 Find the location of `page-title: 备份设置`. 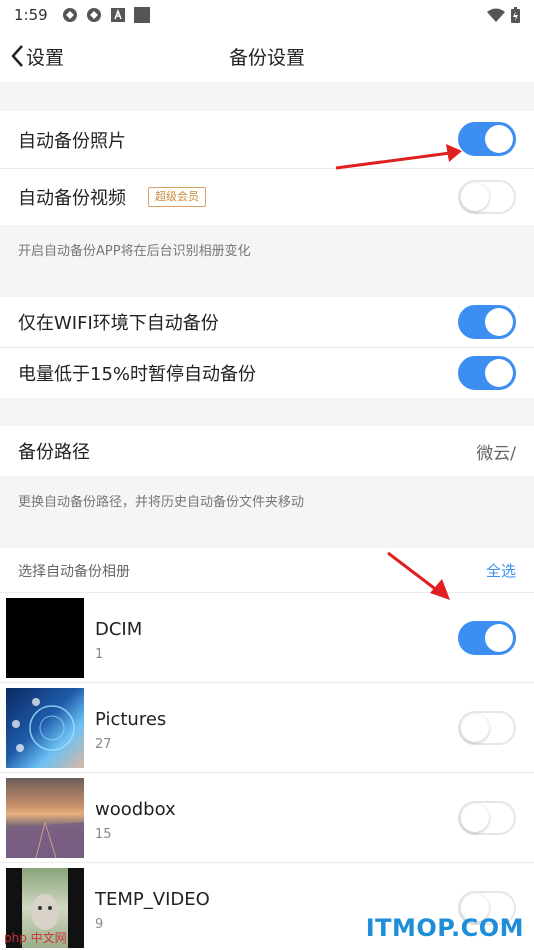

page-title: 备份设置 is located at coordinates (266, 58).